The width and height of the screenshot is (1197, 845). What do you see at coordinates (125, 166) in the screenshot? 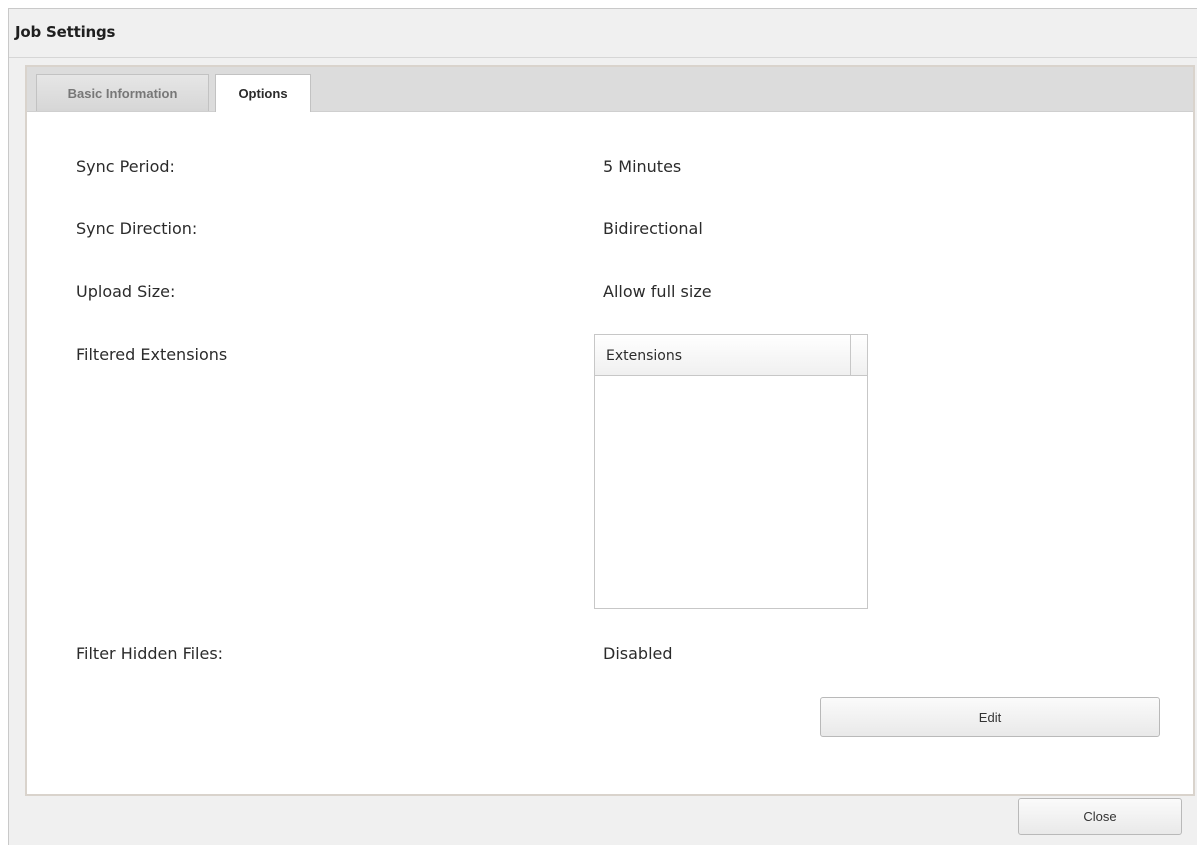
I see `sync-period-label: Sync Period:` at bounding box center [125, 166].